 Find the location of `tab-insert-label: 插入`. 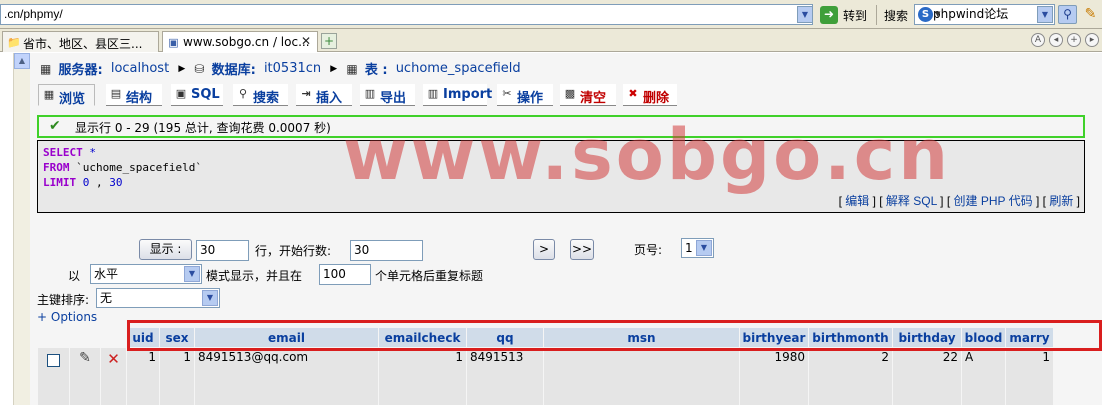

tab-insert-label: 插入 is located at coordinates (329, 98).